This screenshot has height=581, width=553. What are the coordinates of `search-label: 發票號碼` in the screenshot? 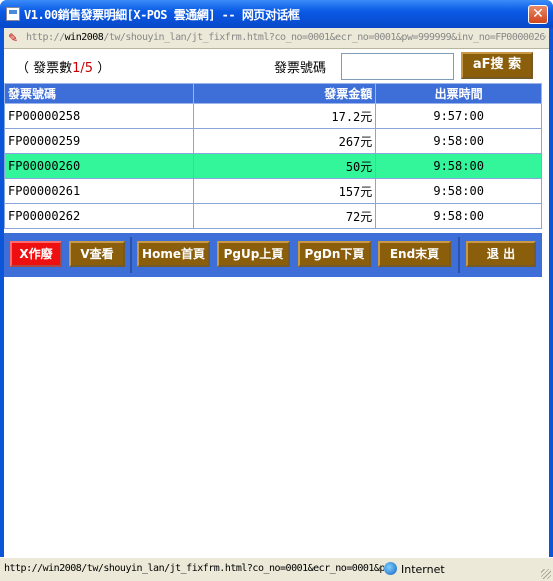 It's located at (300, 68).